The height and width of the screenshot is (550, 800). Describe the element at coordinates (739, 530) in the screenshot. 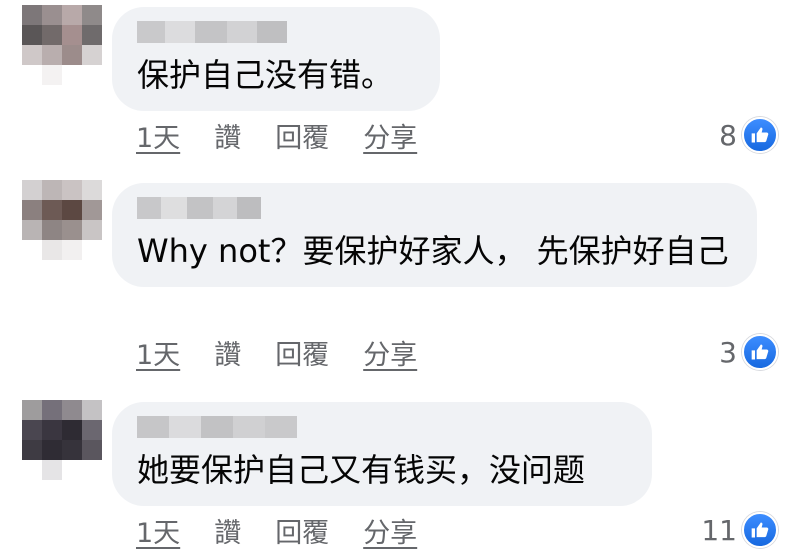

I see `reaction-count-badge: 11` at that location.